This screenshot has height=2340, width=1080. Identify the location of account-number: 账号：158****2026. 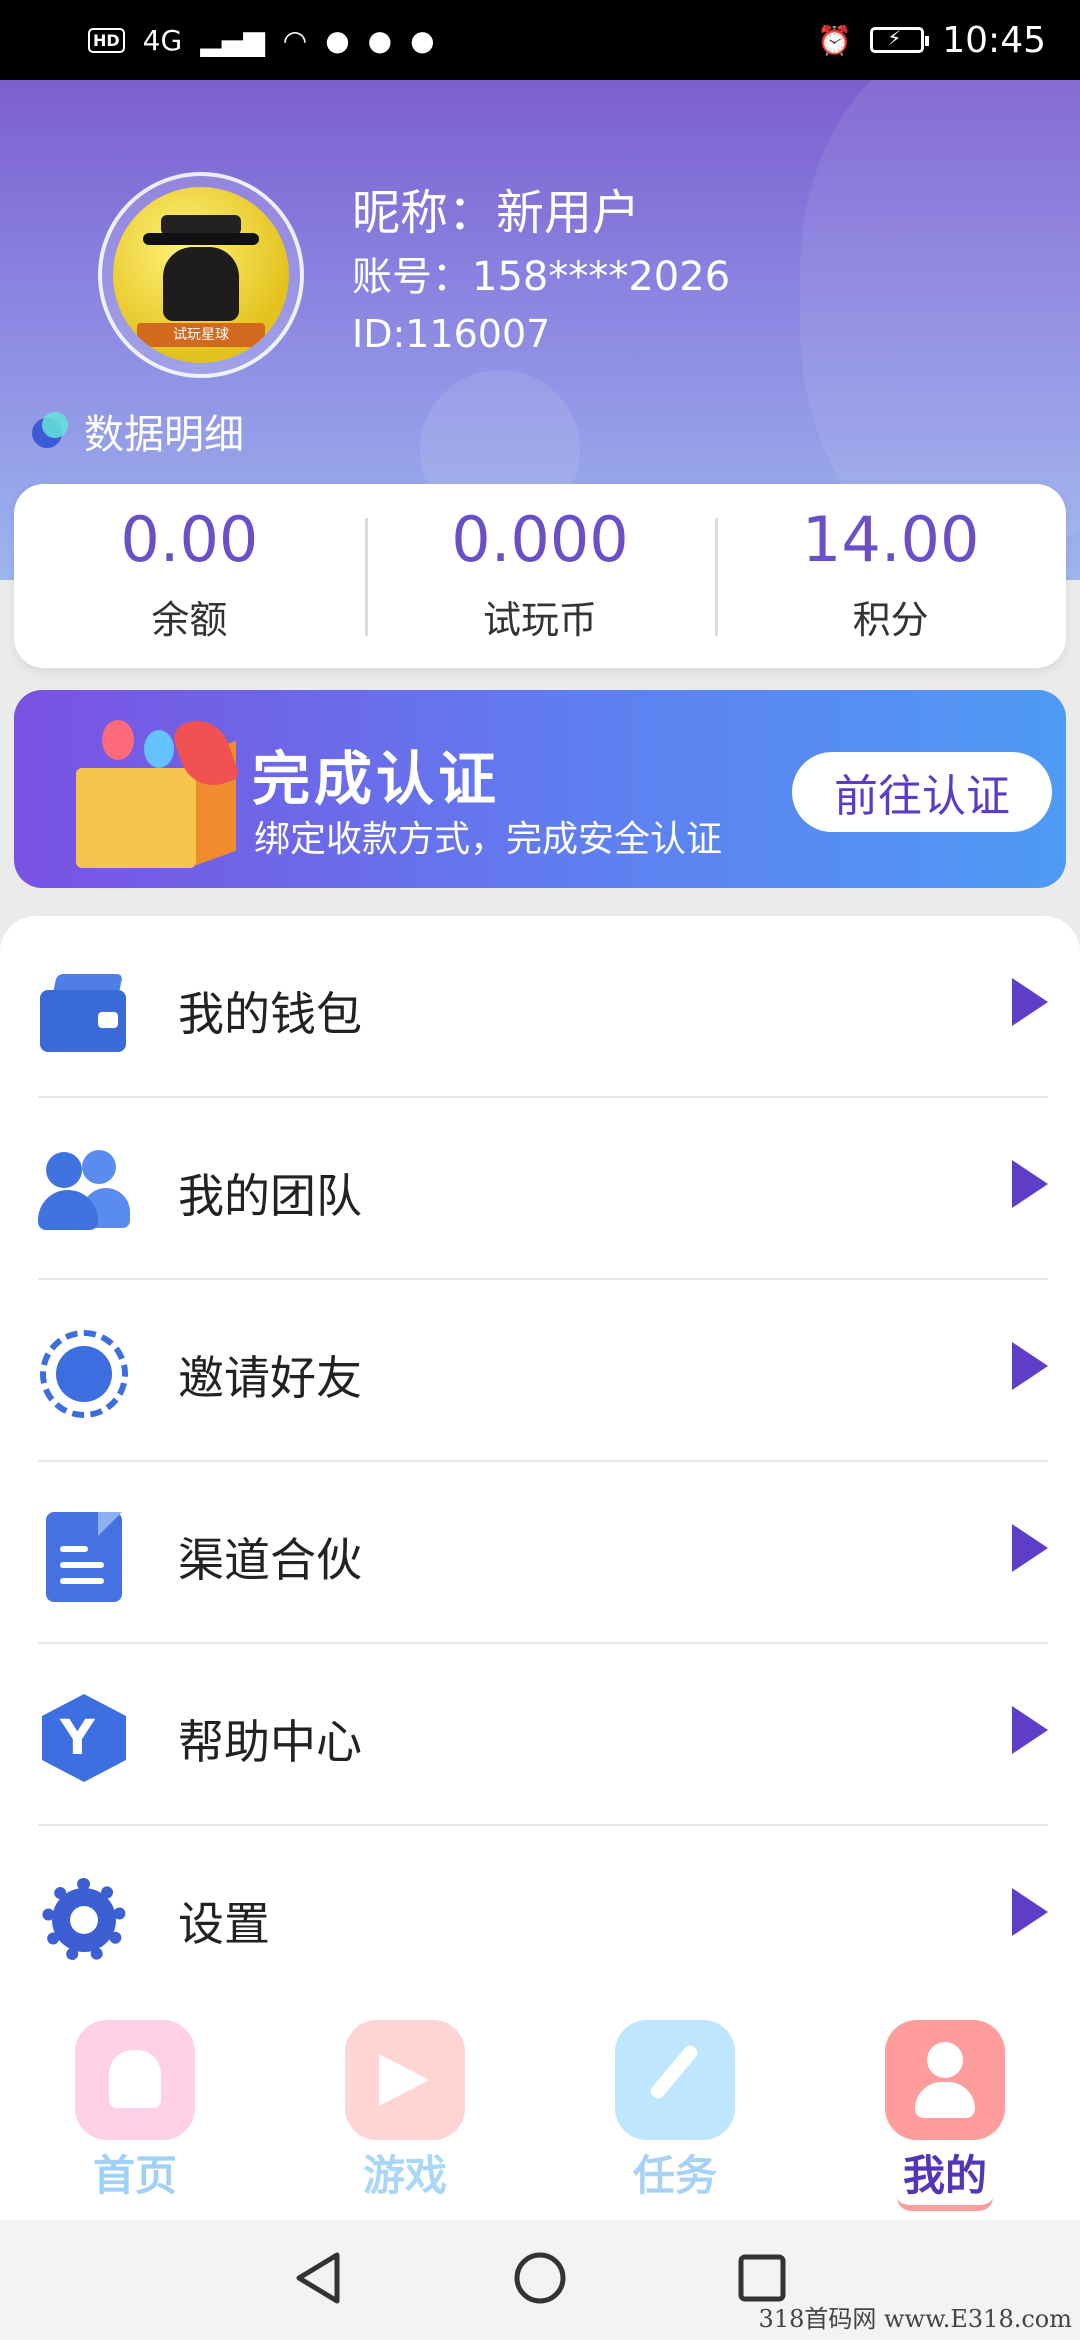
(541, 277).